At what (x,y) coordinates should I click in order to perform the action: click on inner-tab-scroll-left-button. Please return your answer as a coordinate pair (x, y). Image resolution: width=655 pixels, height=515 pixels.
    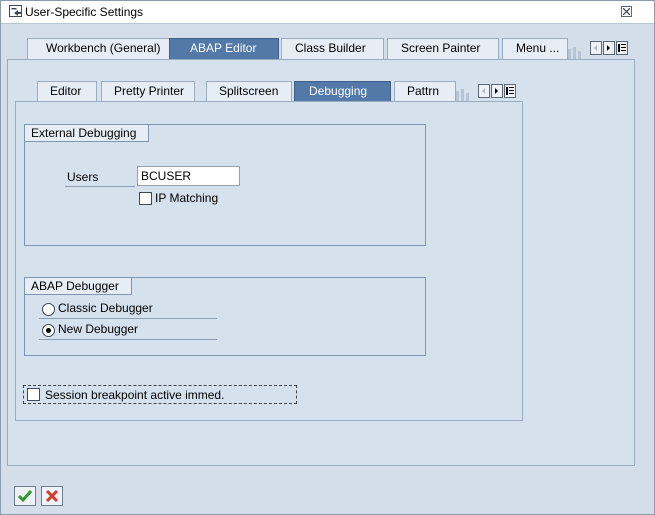
    Looking at the image, I should click on (484, 91).